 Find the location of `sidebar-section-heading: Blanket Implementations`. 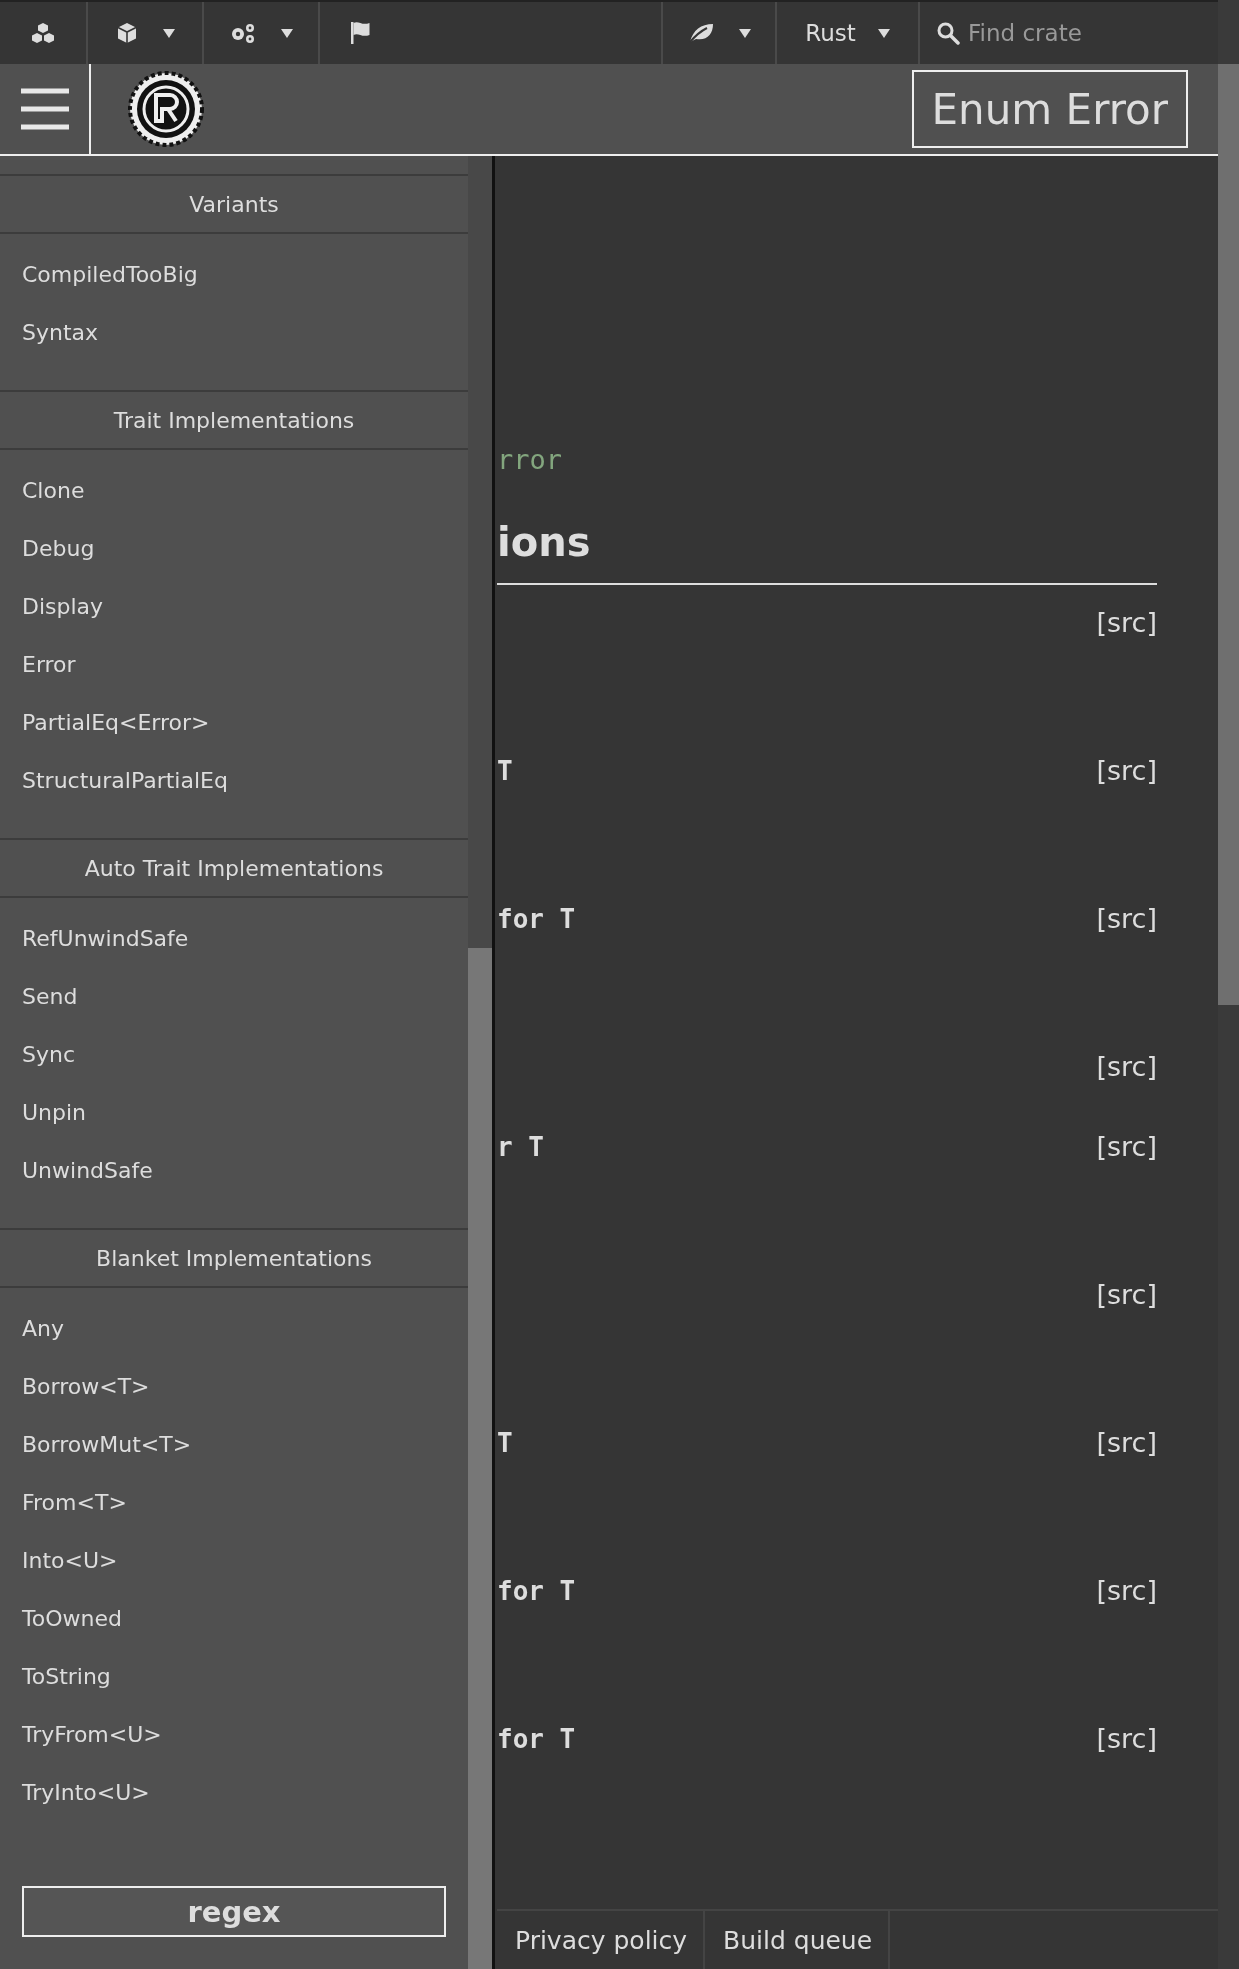

sidebar-section-heading: Blanket Implementations is located at coordinates (234, 1258).